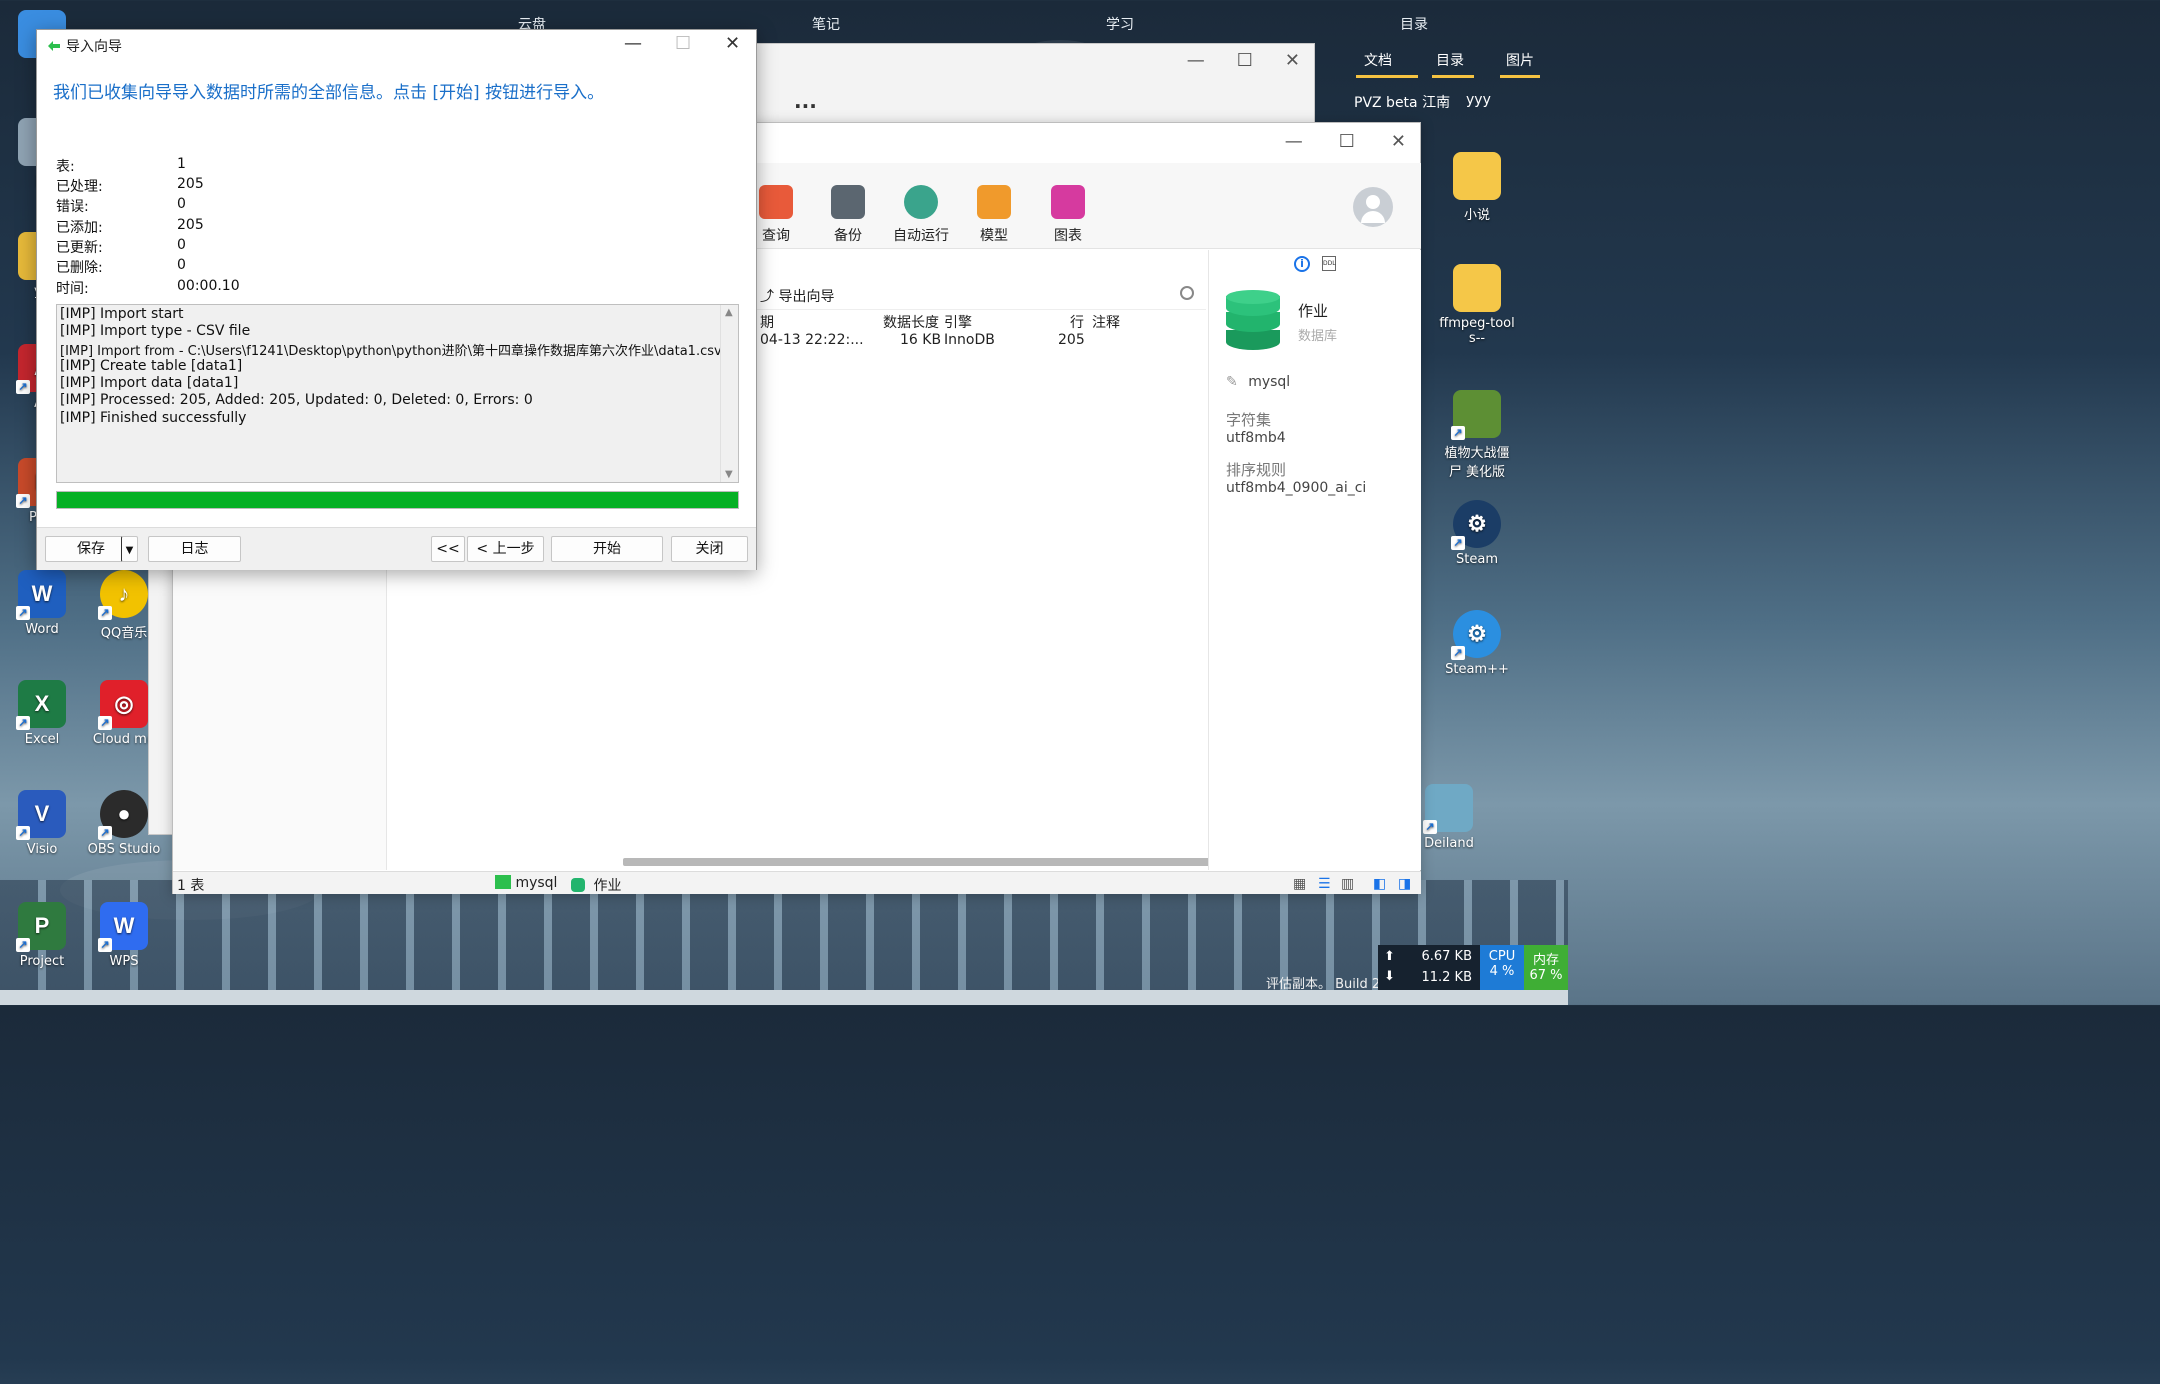 The width and height of the screenshot is (2160, 1384). I want to click on memory-usage: 内存 67 %, so click(1546, 967).